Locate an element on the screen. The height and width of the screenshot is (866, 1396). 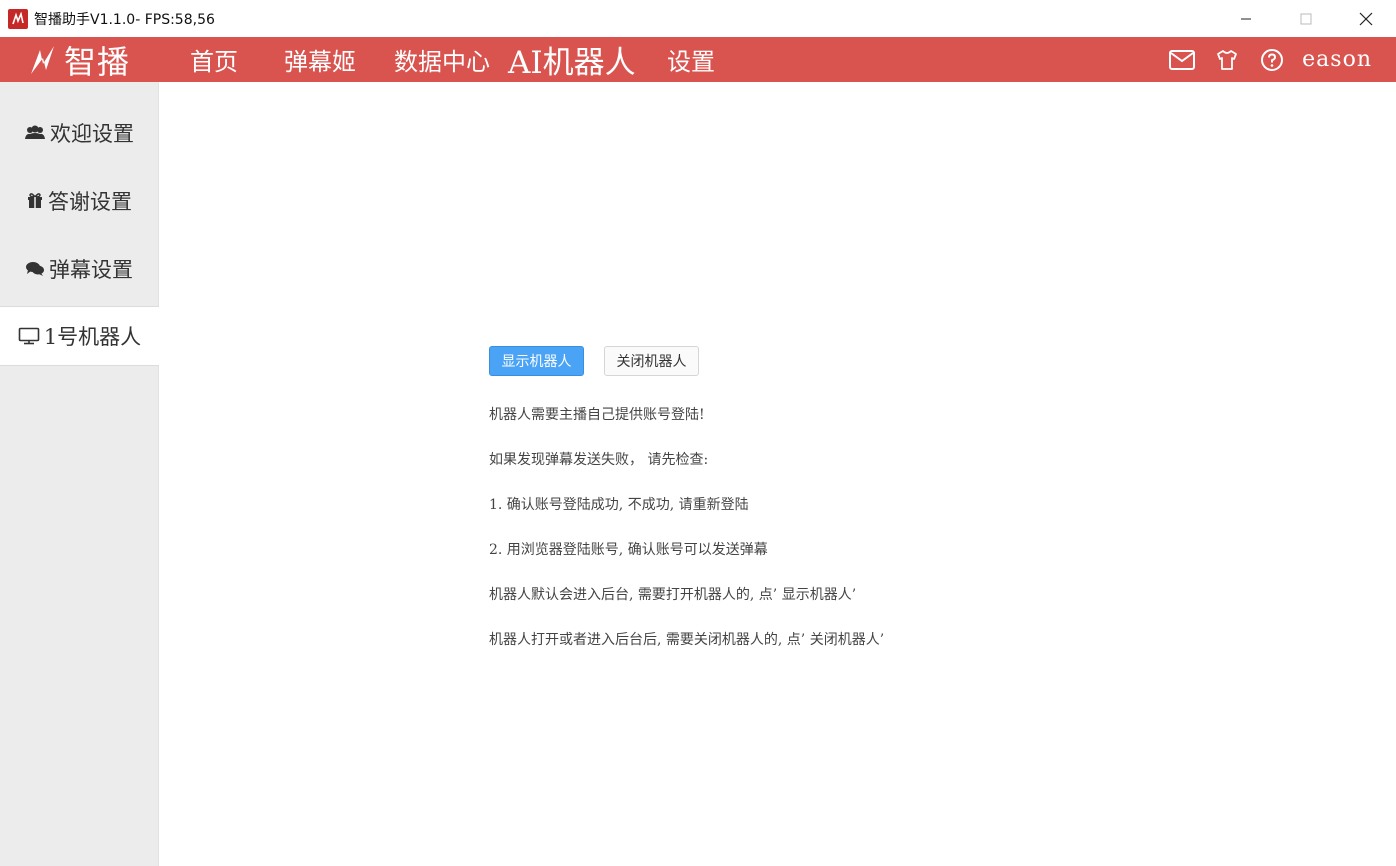
info-line: 机器人打开或者进入后台后, 需要关闭机器人的, 点’ 关闭机器人’ is located at coordinates (687, 640).